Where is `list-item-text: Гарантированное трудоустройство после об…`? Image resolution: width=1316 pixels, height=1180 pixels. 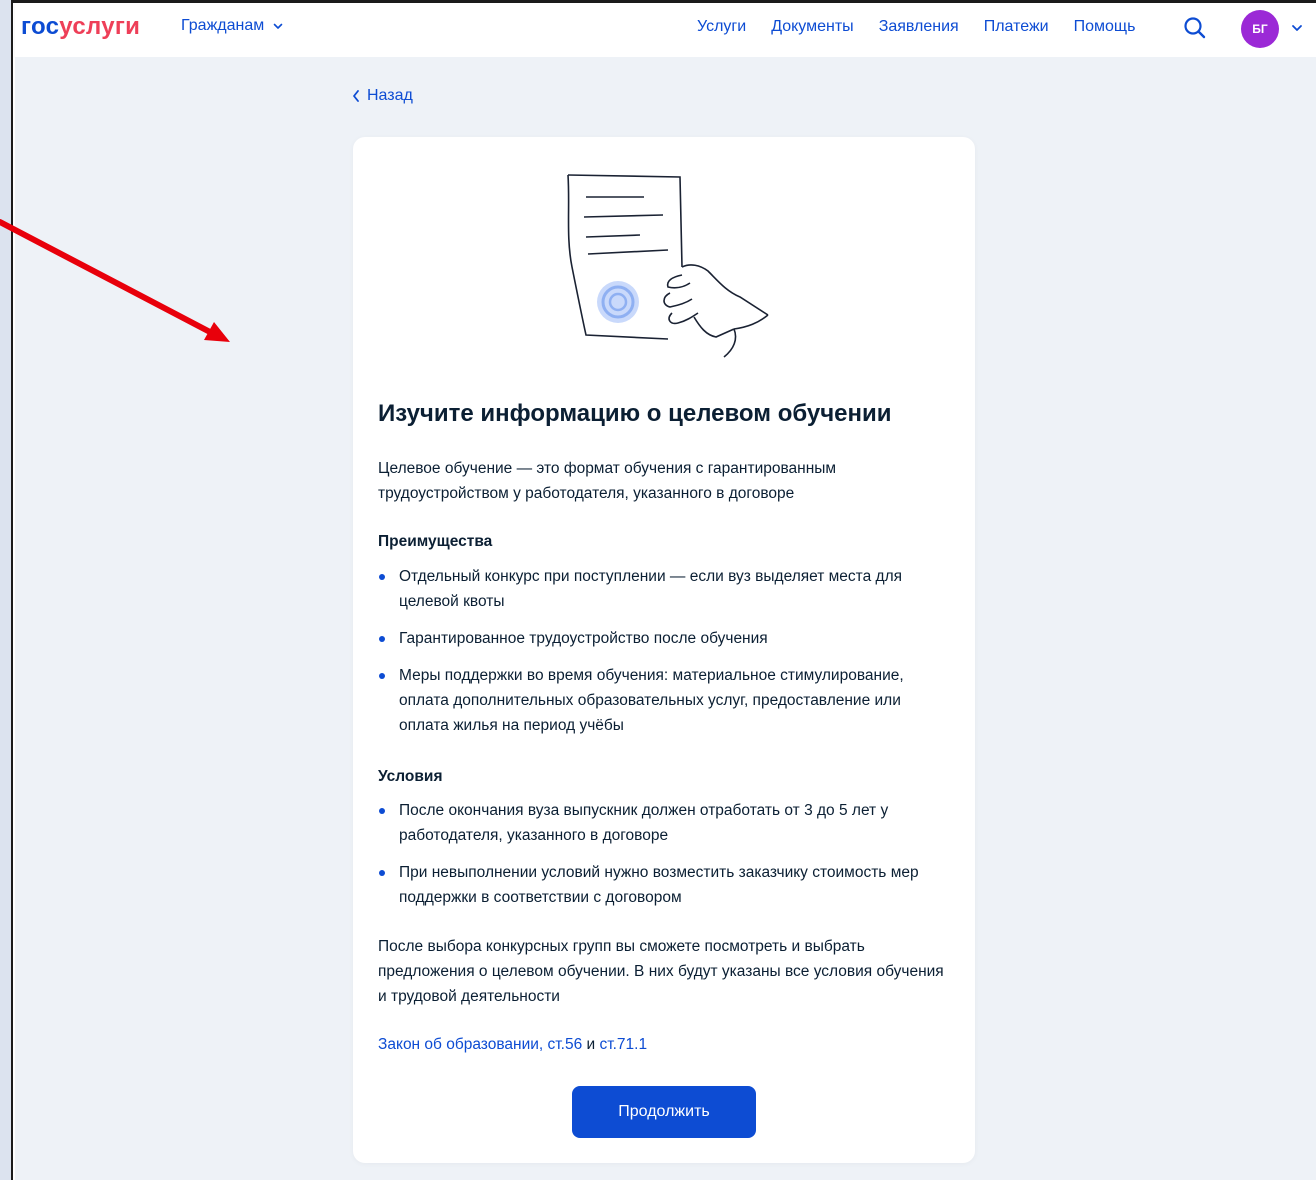 list-item-text: Гарантированное трудоустройство после об… is located at coordinates (583, 638).